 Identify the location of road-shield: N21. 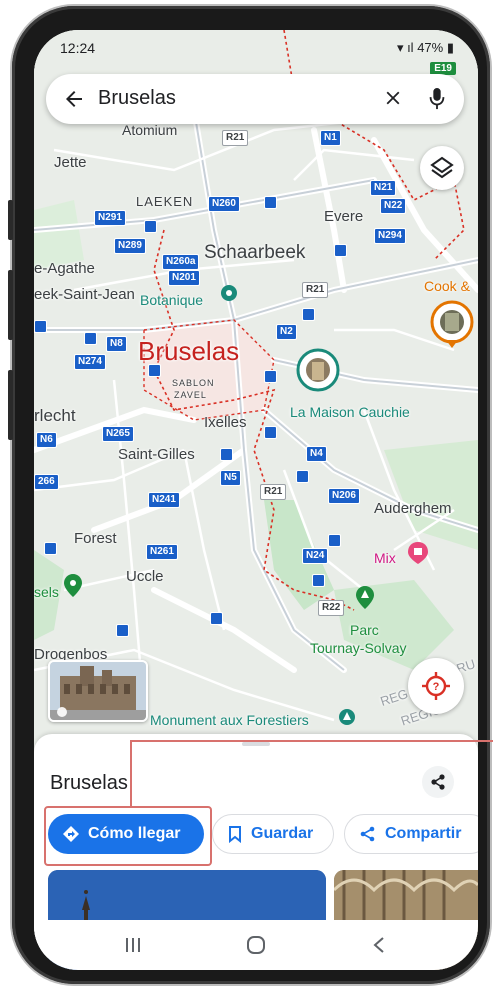
(383, 188).